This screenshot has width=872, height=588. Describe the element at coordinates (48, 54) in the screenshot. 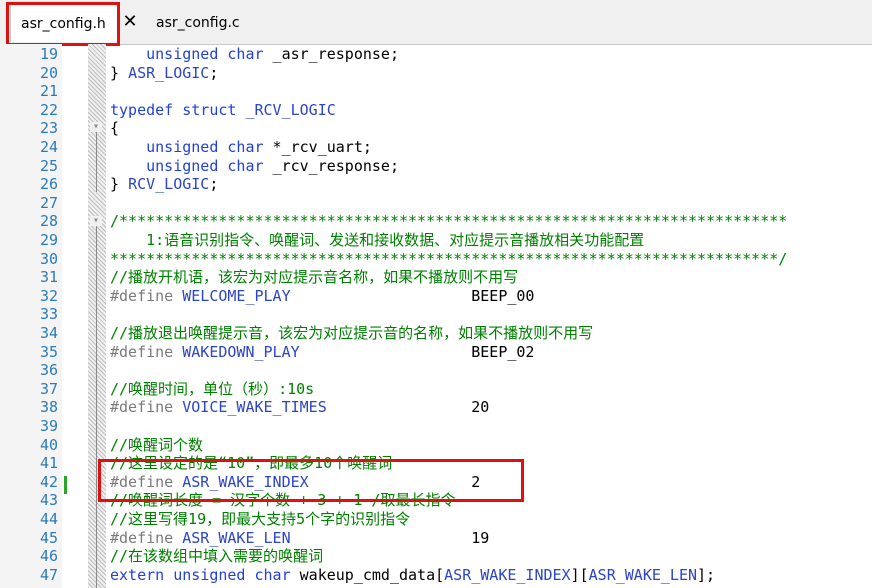

I see `line-number: 19` at that location.